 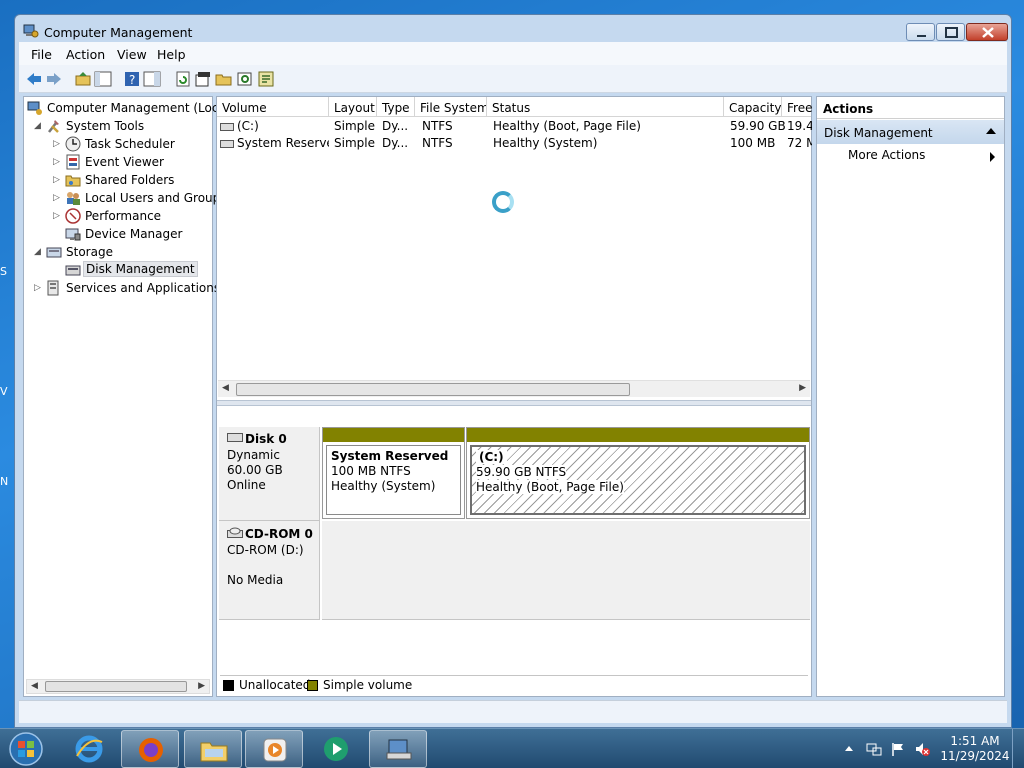 I want to click on refresh-icon, so click(x=183, y=79).